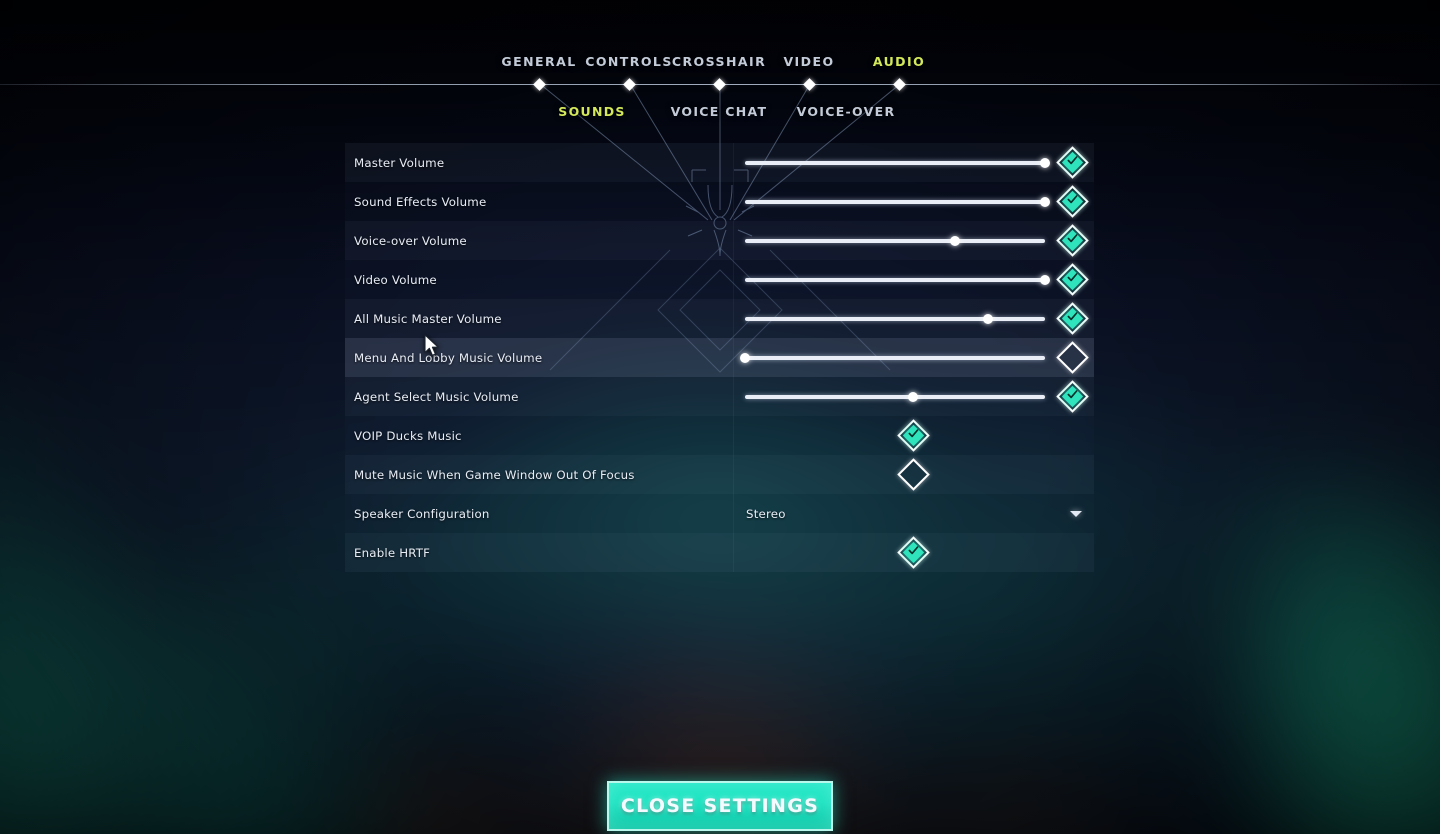 The image size is (1440, 834). What do you see at coordinates (899, 84) in the screenshot?
I see `nav-node-audio-icon` at bounding box center [899, 84].